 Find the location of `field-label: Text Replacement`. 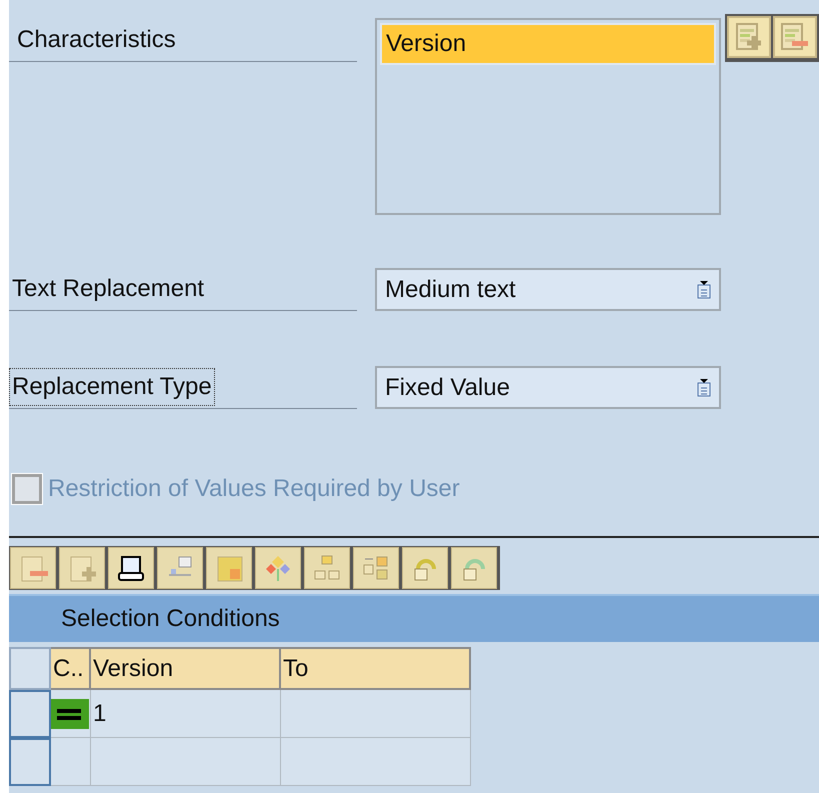

field-label: Text Replacement is located at coordinates (108, 289).